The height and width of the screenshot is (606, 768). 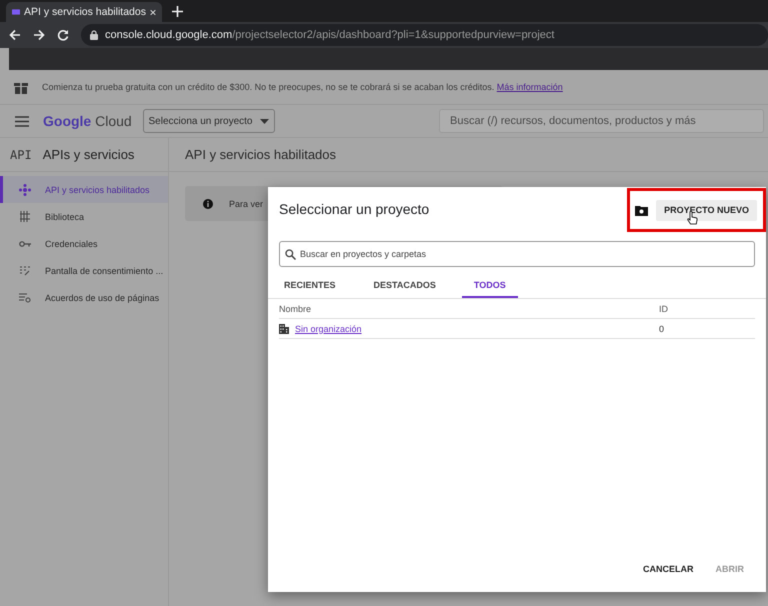 I want to click on google-cloud-logo: Google Cloud, so click(x=86, y=121).